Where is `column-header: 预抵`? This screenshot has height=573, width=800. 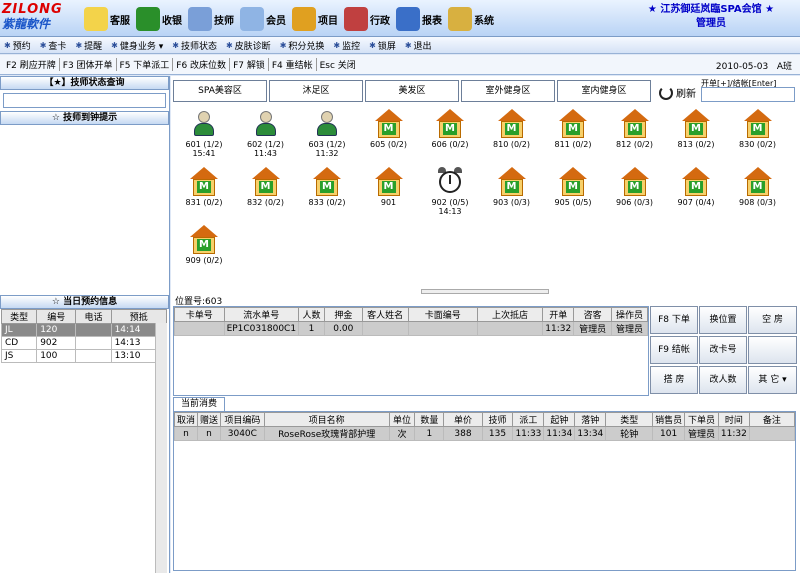
column-header: 预抵 is located at coordinates (139, 316).